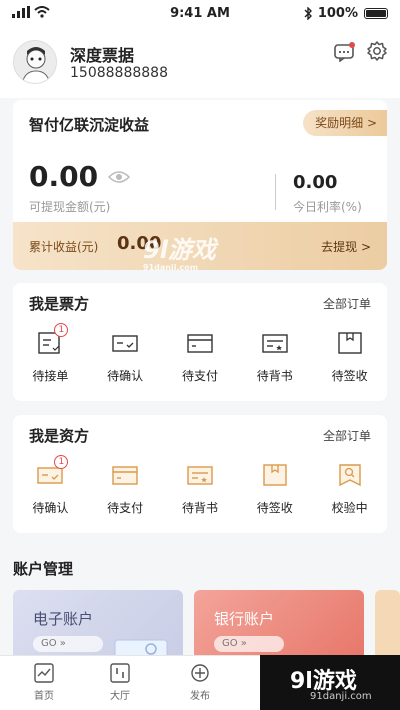 The height and width of the screenshot is (710, 400). I want to click on more-account-card, so click(387, 625).